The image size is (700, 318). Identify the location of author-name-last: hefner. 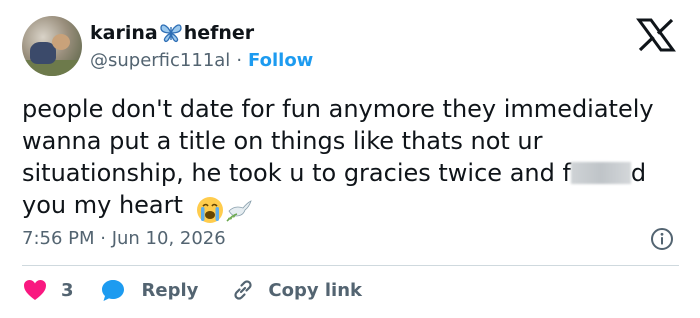
(219, 33).